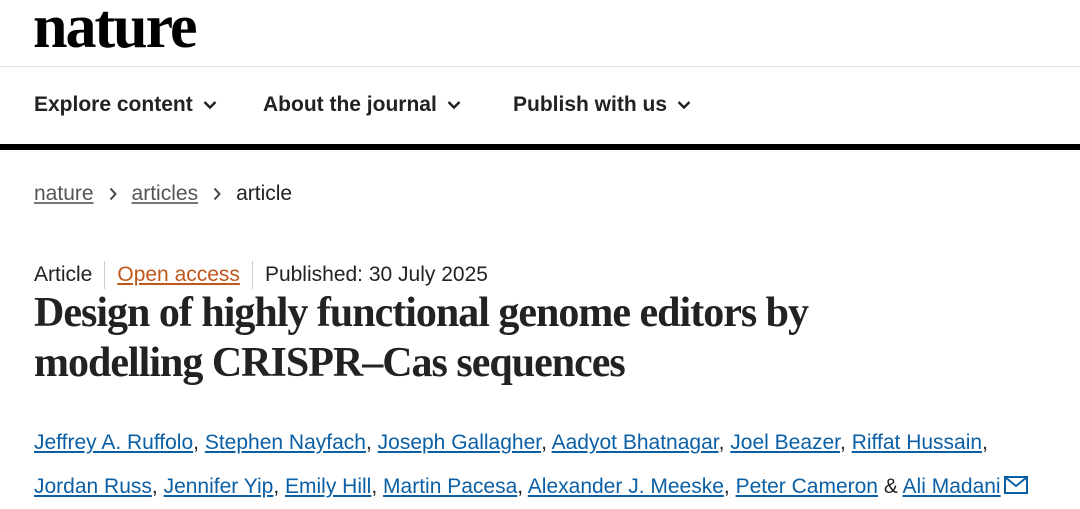 This screenshot has height=509, width=1080. What do you see at coordinates (264, 193) in the screenshot?
I see `breadcrumb-current: article` at bounding box center [264, 193].